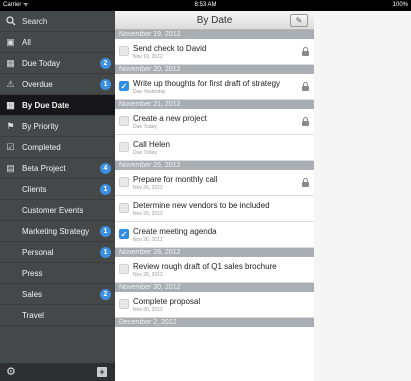 This screenshot has width=411, height=381. Describe the element at coordinates (26, 42) in the screenshot. I see `sidebar-item-label: All` at that location.